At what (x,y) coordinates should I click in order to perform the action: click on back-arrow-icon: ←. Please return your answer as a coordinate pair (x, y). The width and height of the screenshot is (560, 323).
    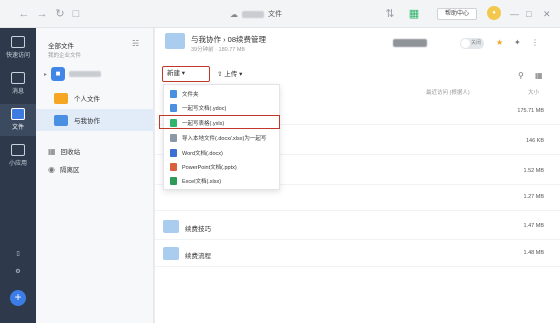
    Looking at the image, I should click on (24, 14).